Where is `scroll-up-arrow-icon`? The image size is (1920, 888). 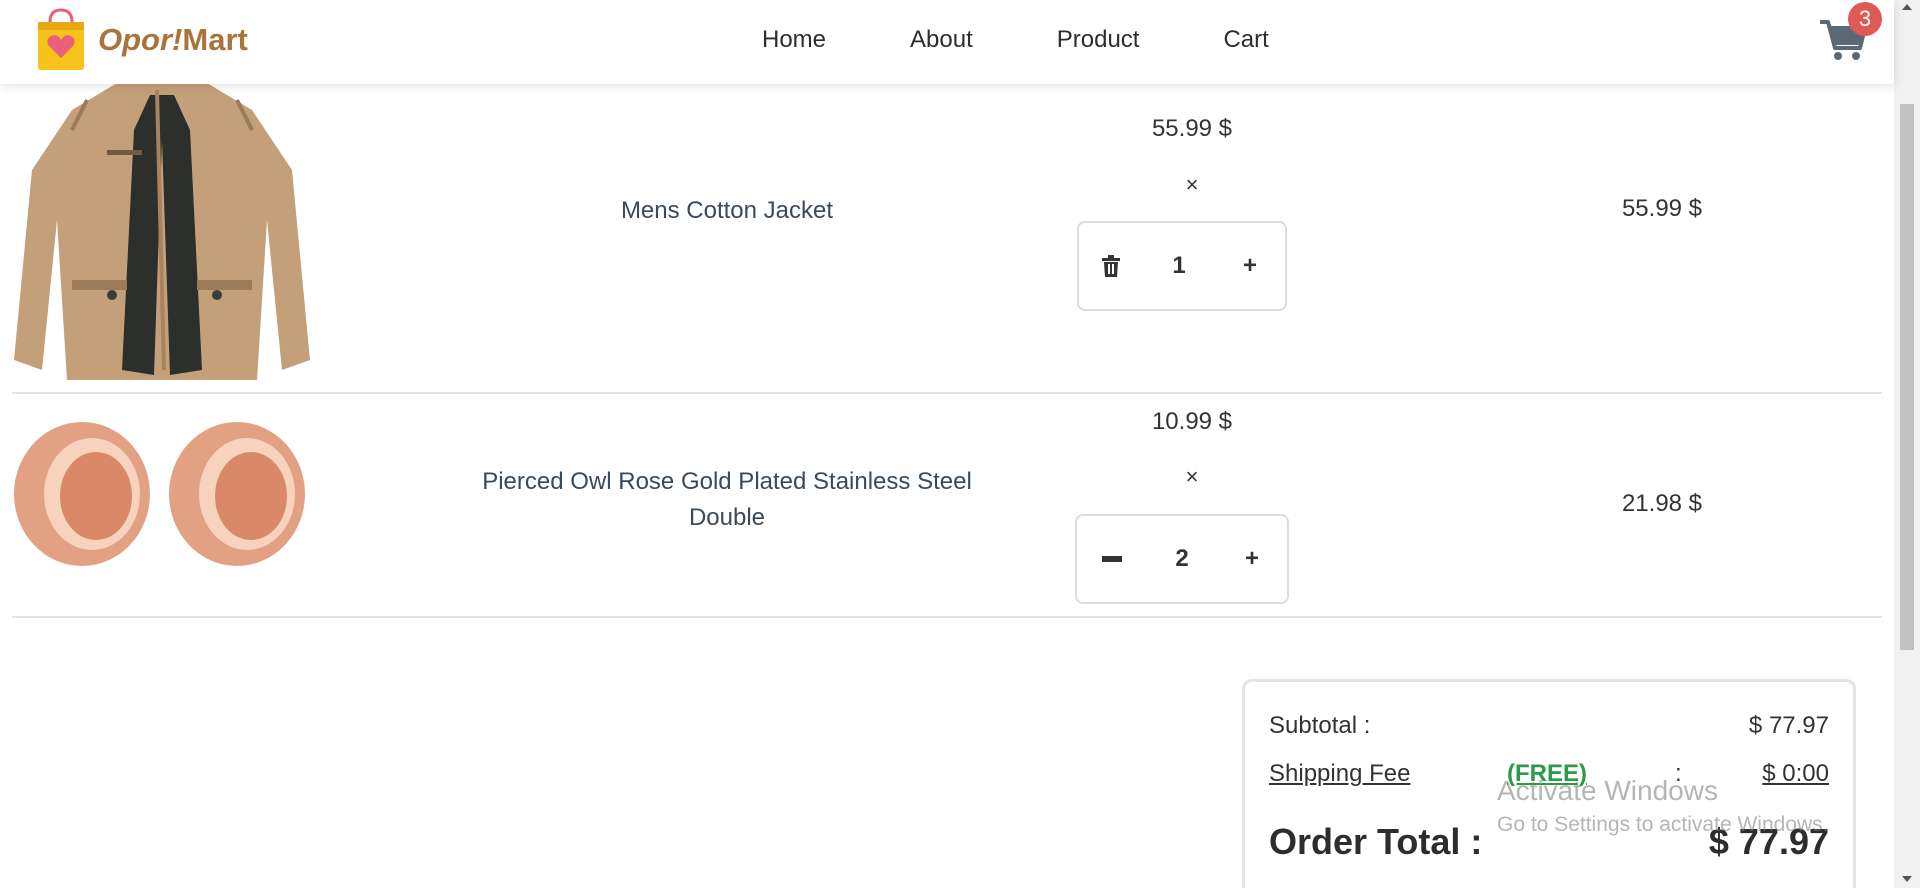
scroll-up-arrow-icon is located at coordinates (1907, 7).